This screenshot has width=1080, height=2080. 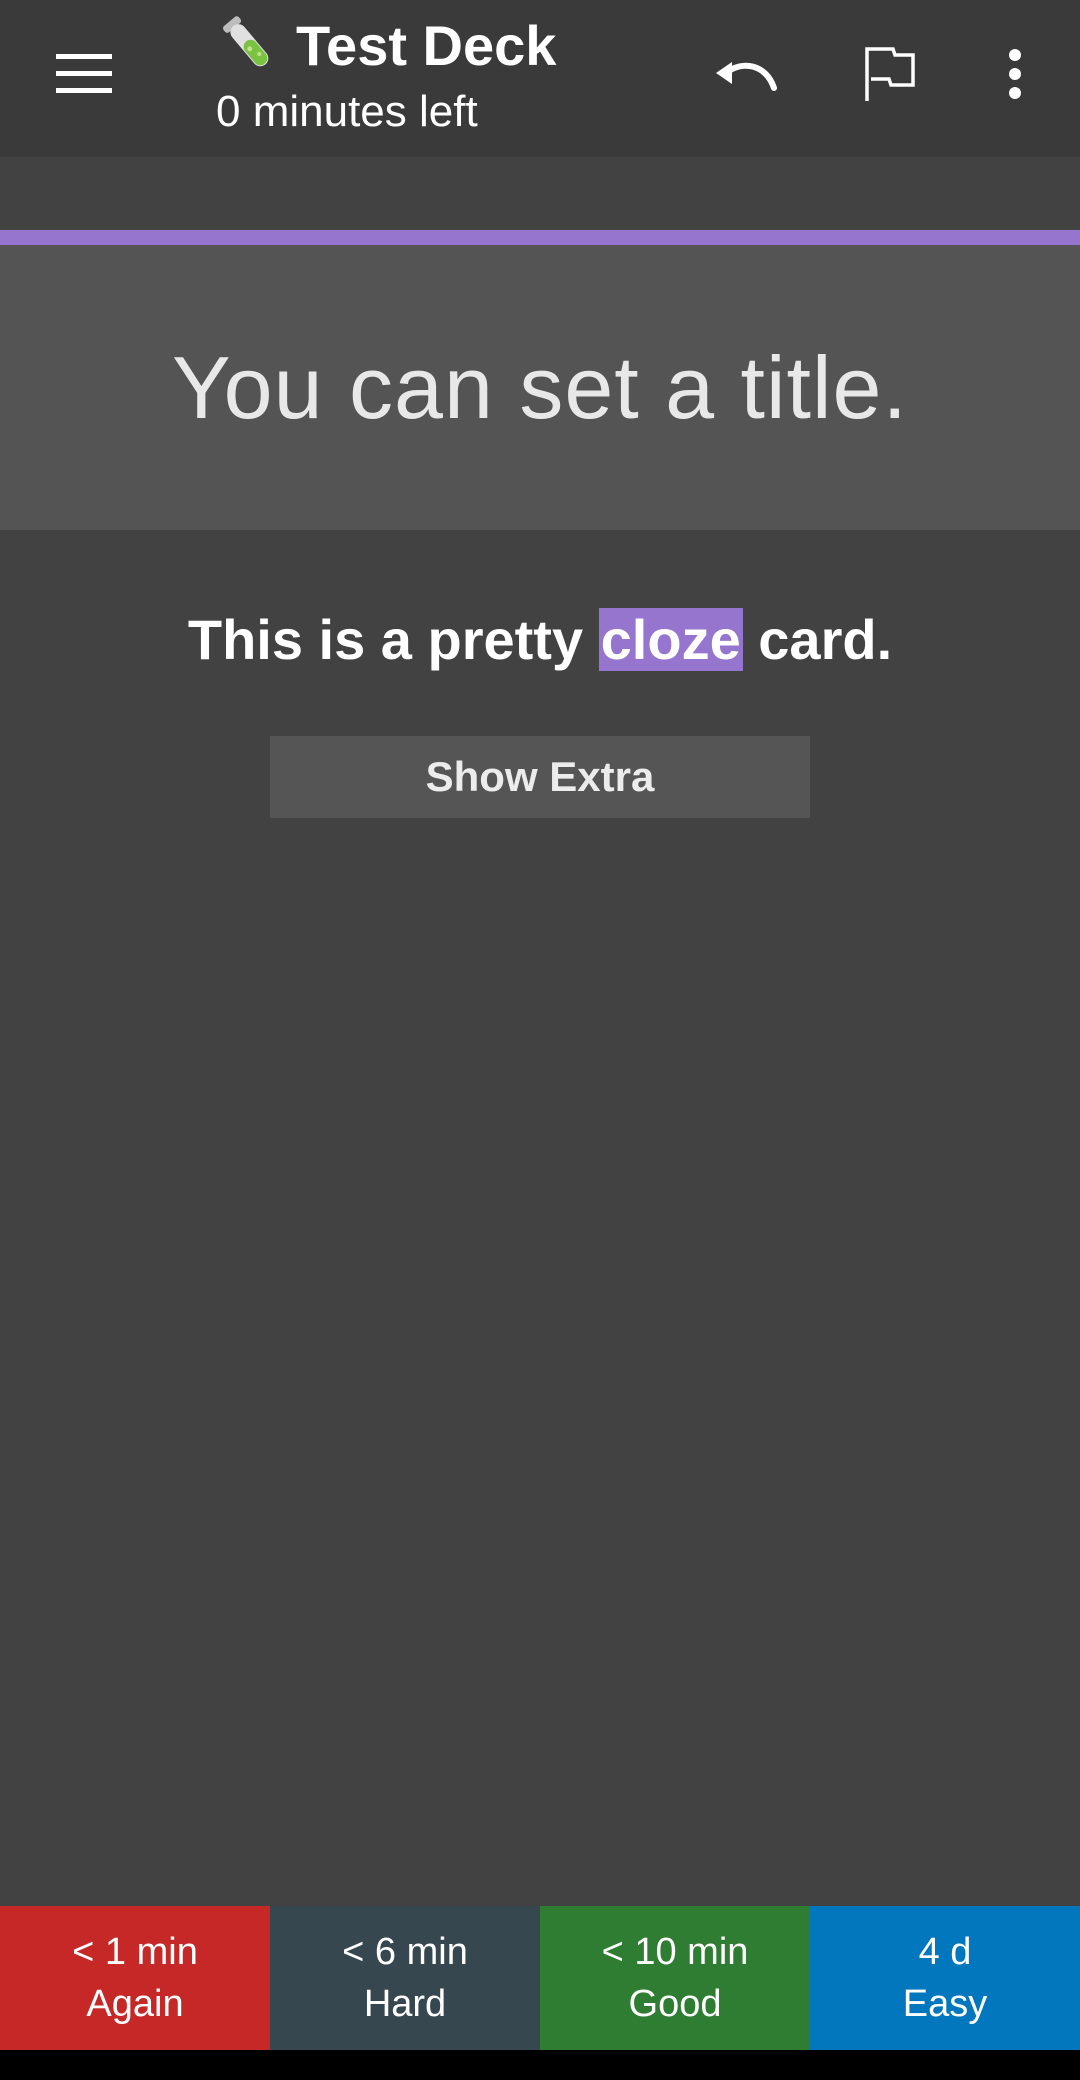 What do you see at coordinates (675, 2004) in the screenshot?
I see `good-label: Good` at bounding box center [675, 2004].